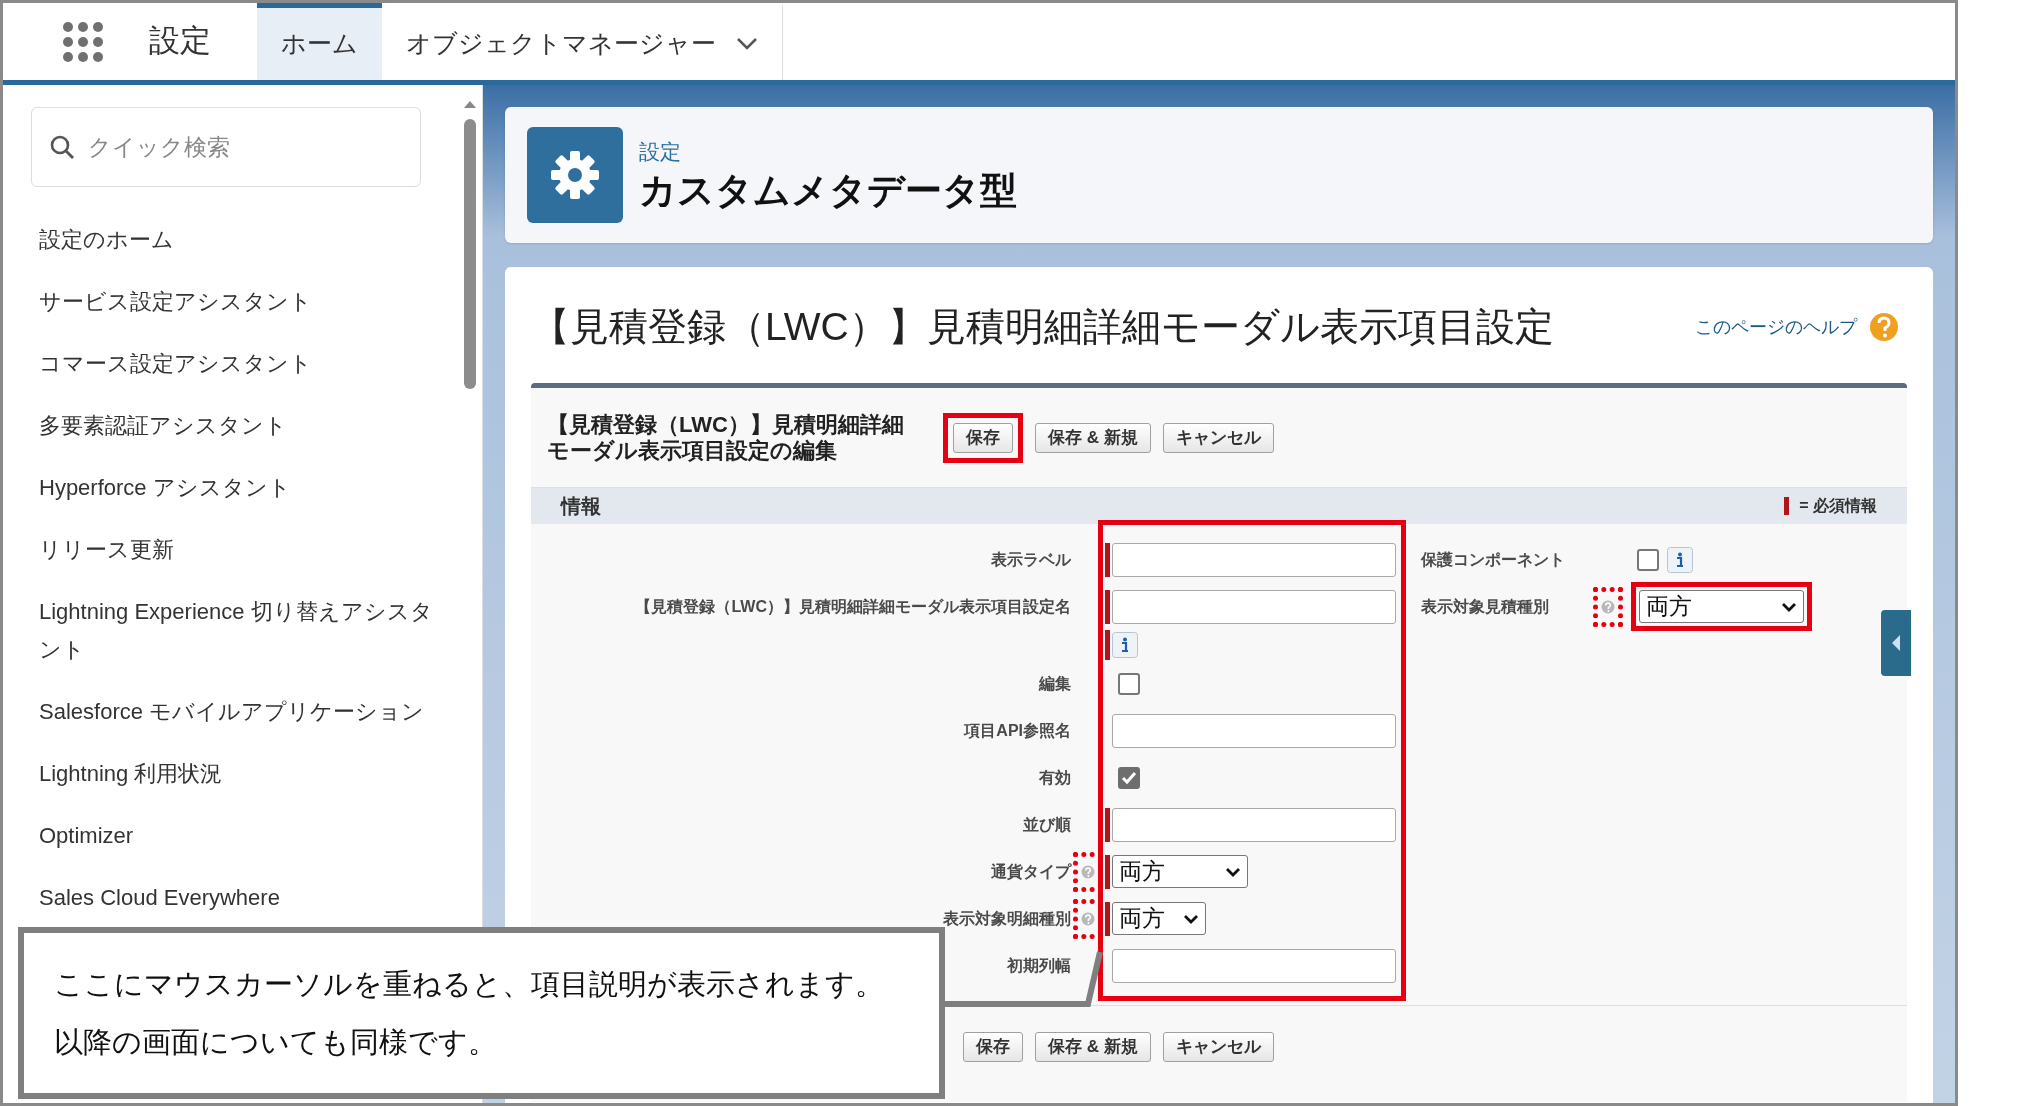 This screenshot has height=1106, width=2031. What do you see at coordinates (1017, 730) in the screenshot?
I see `field-label: 項目API参照名` at bounding box center [1017, 730].